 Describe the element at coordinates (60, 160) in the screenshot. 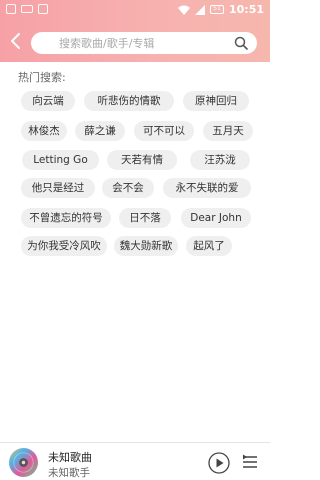

I see `hot-search-tag: Letting Go` at that location.